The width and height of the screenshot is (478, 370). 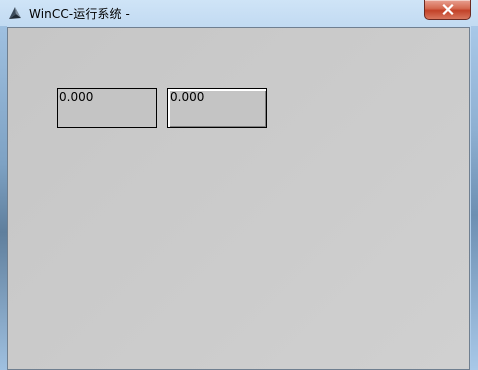 I want to click on window-title: WinCC-运行系统 -, so click(x=79, y=13).